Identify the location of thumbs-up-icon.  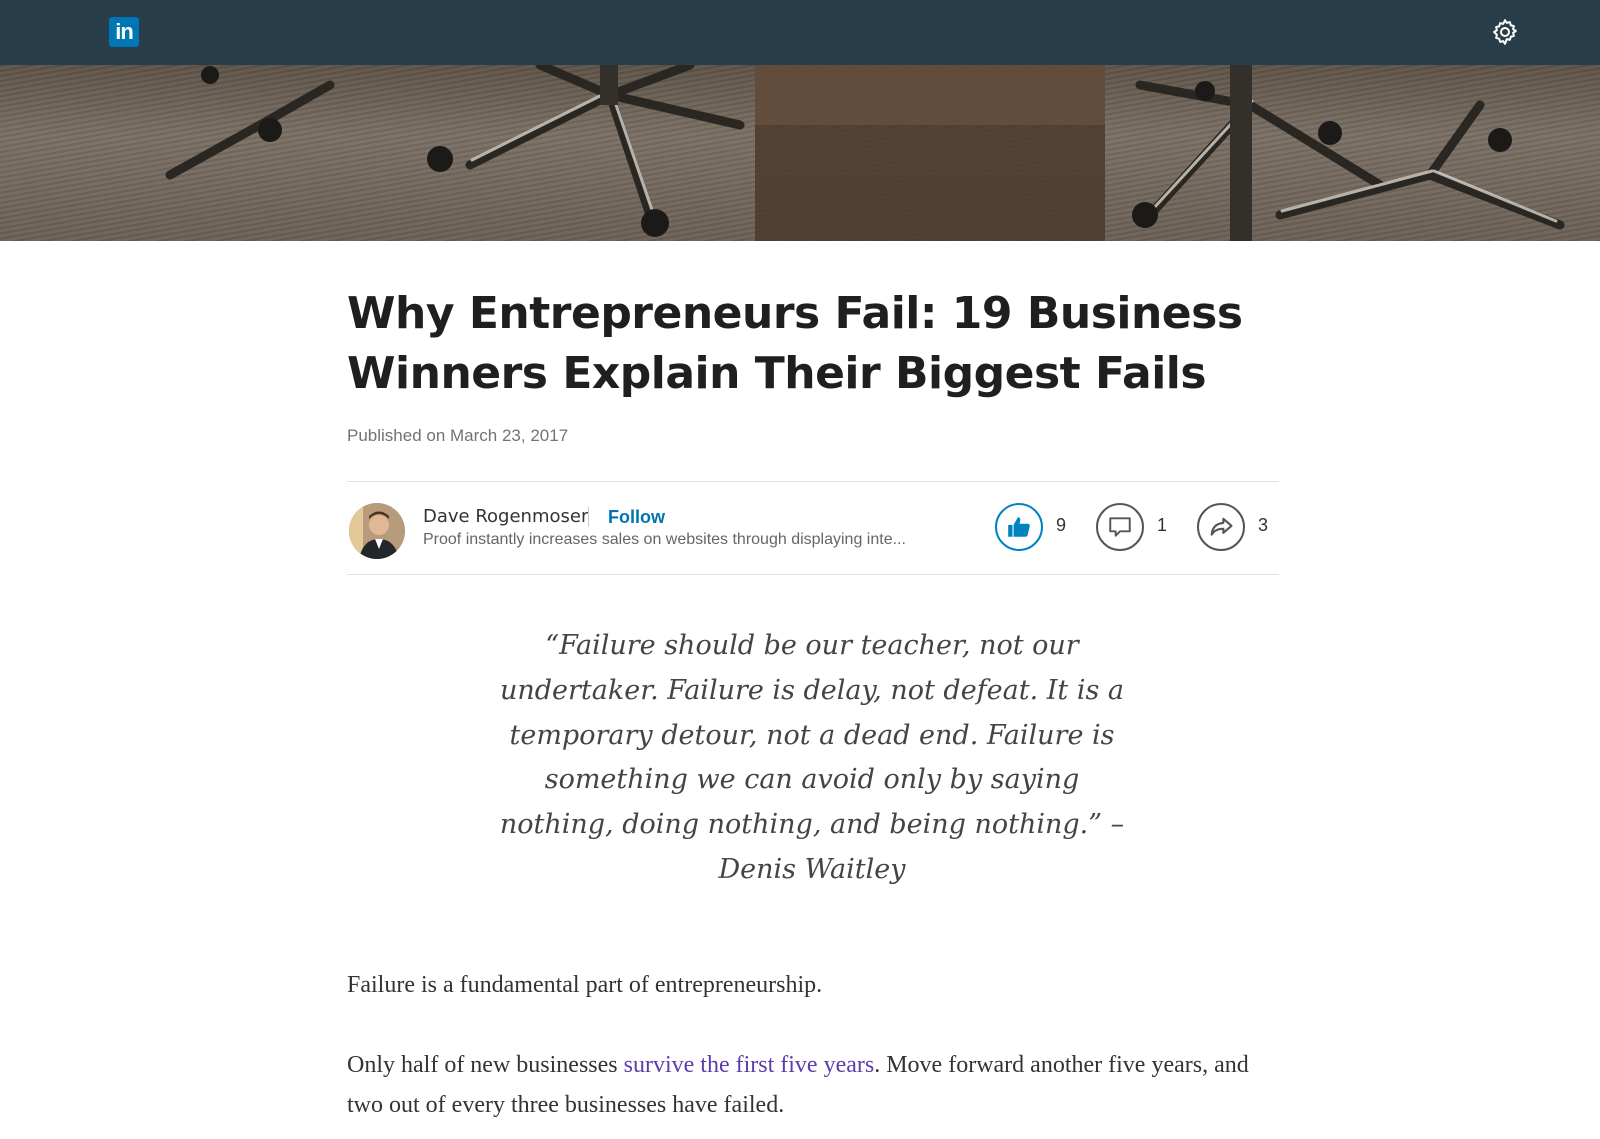
(1019, 527).